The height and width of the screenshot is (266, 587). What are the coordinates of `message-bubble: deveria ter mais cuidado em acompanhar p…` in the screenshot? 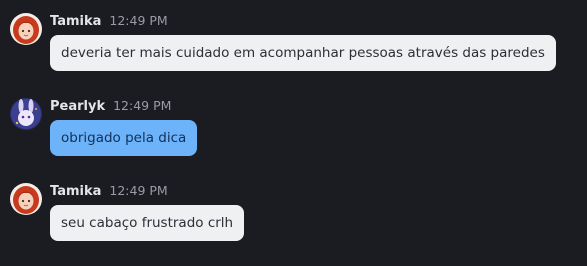 It's located at (303, 53).